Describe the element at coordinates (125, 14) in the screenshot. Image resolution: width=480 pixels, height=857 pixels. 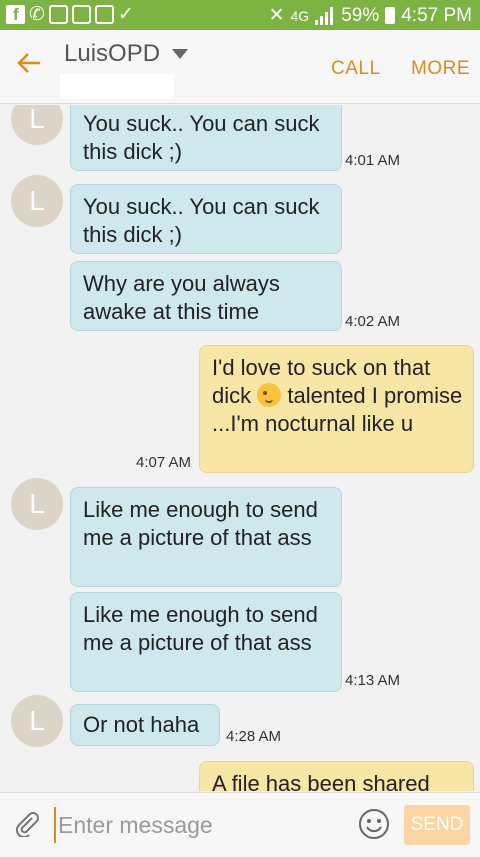
I see `phone-missed-icon: ✓` at that location.